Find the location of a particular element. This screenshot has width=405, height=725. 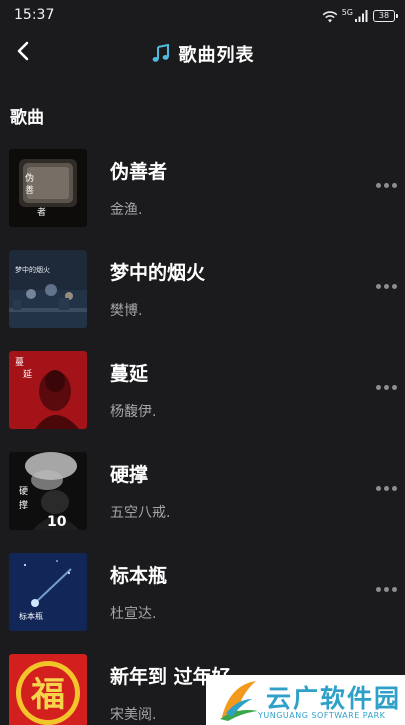

album-cover: 福 is located at coordinates (48, 689).